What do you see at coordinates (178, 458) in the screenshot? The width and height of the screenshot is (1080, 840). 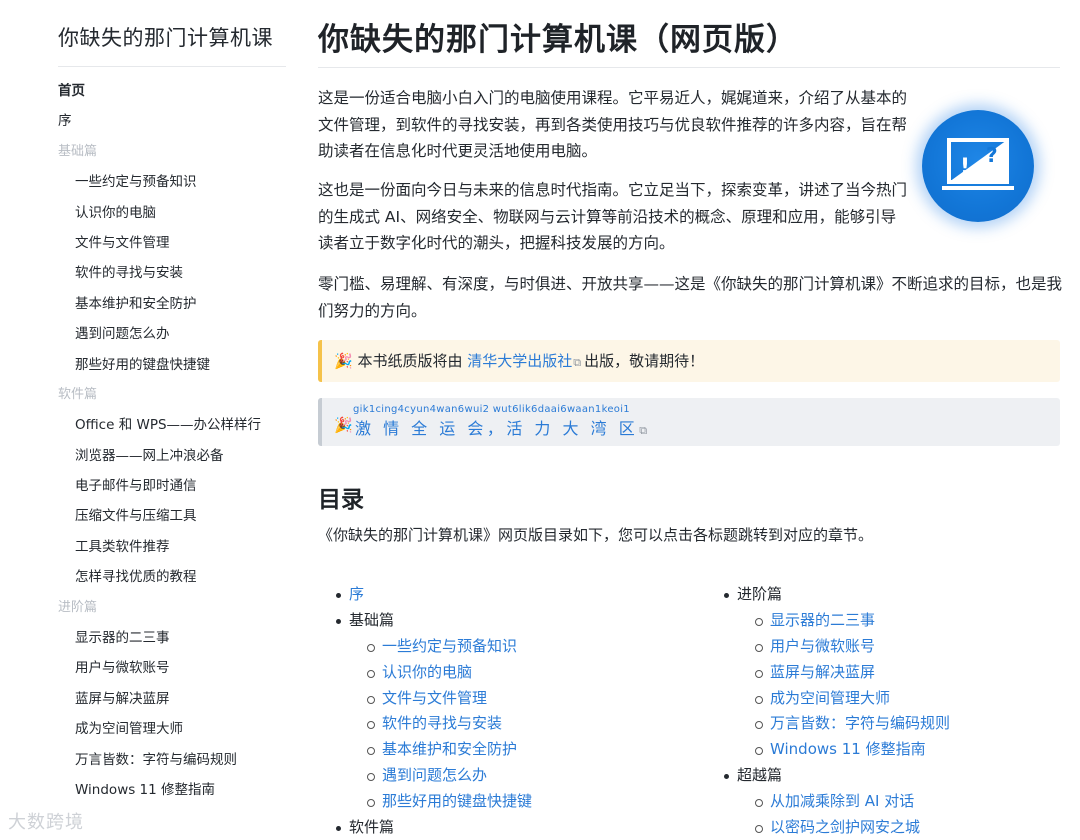 I see `sidebar-item: 浏览器——网上冲浪必备` at bounding box center [178, 458].